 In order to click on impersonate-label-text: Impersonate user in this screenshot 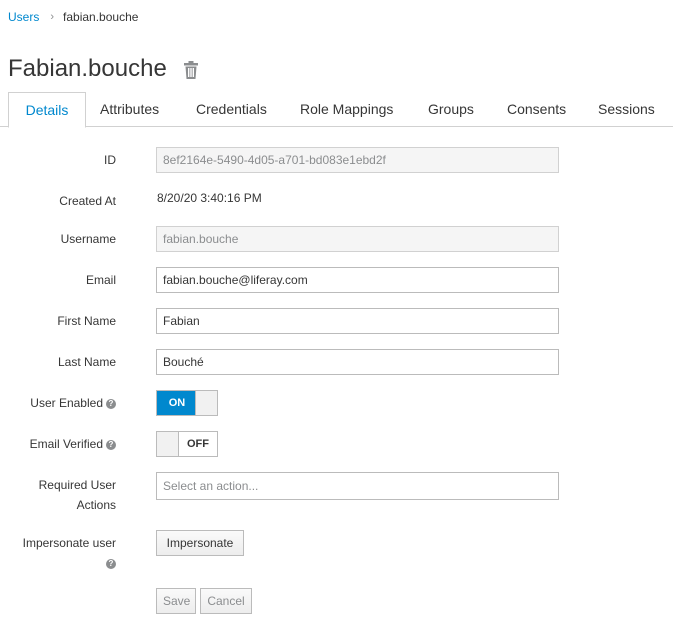, I will do `click(69, 543)`.